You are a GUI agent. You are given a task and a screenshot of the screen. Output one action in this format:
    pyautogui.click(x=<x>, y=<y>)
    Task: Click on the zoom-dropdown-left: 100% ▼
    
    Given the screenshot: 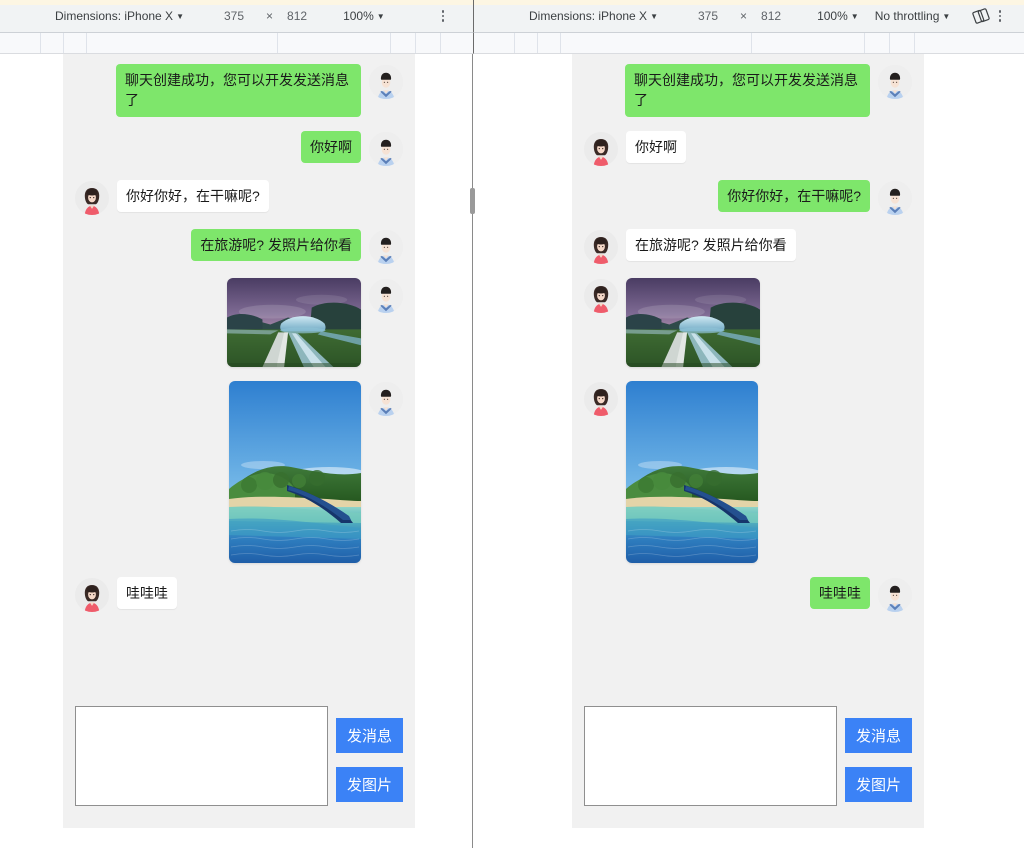 What is the action you would take?
    pyautogui.click(x=364, y=16)
    